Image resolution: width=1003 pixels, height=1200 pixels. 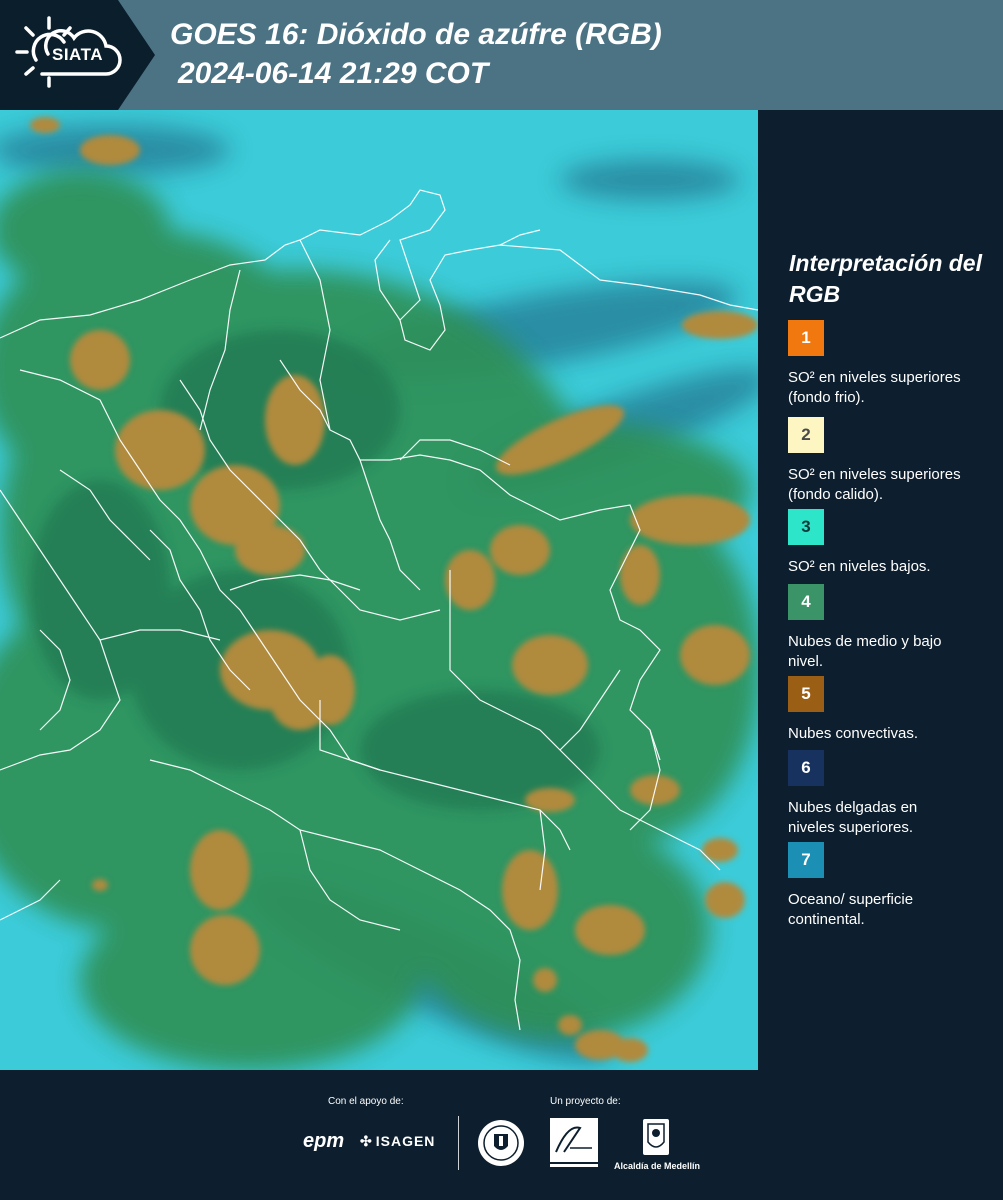 I want to click on legend-item-5: 5 Nubes convectivas., so click(x=888, y=710).